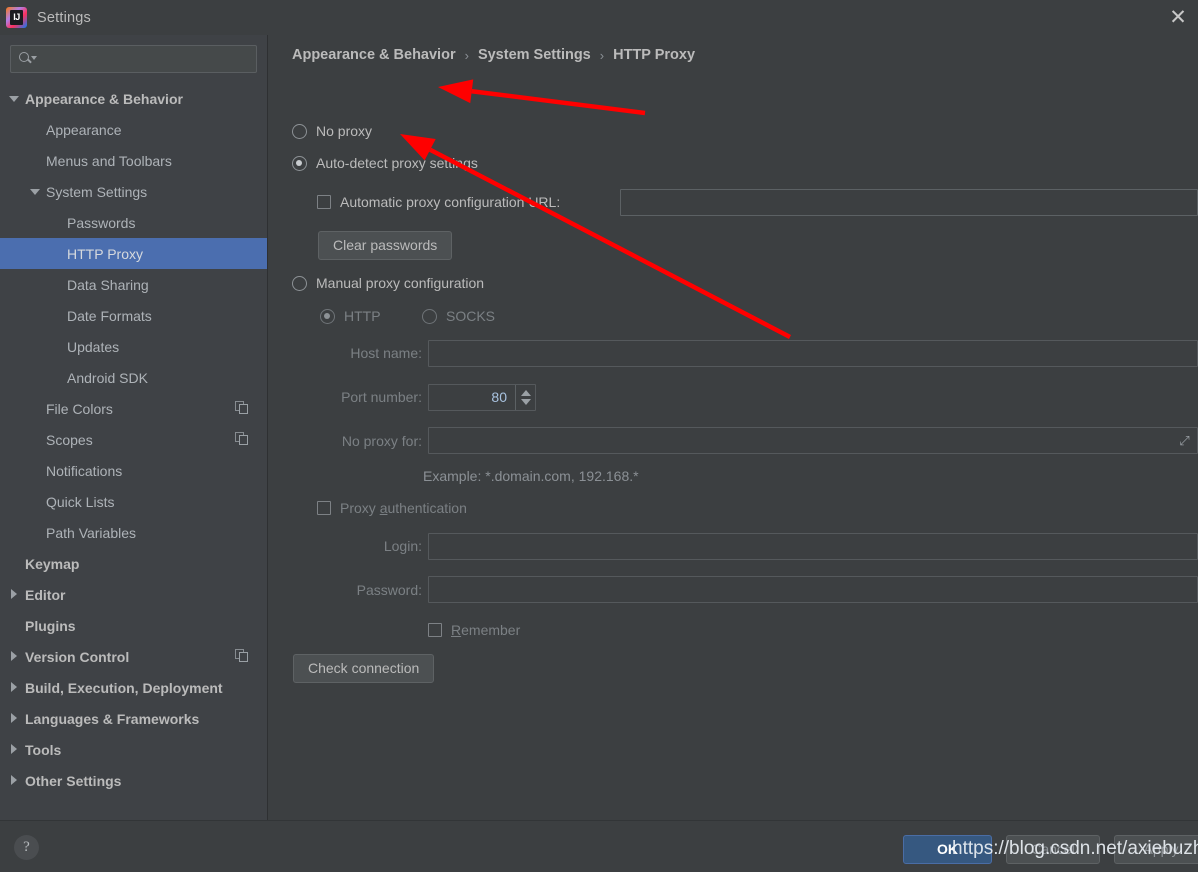 The height and width of the screenshot is (872, 1198). I want to click on sidebar-item-scopes: Scopes, so click(133, 439).